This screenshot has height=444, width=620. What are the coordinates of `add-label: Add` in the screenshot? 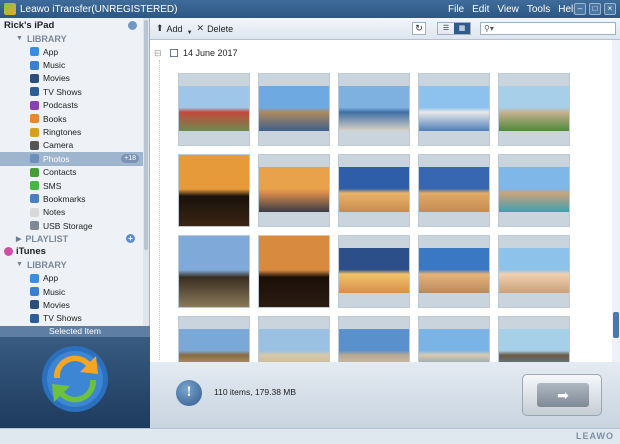 It's located at (174, 28).